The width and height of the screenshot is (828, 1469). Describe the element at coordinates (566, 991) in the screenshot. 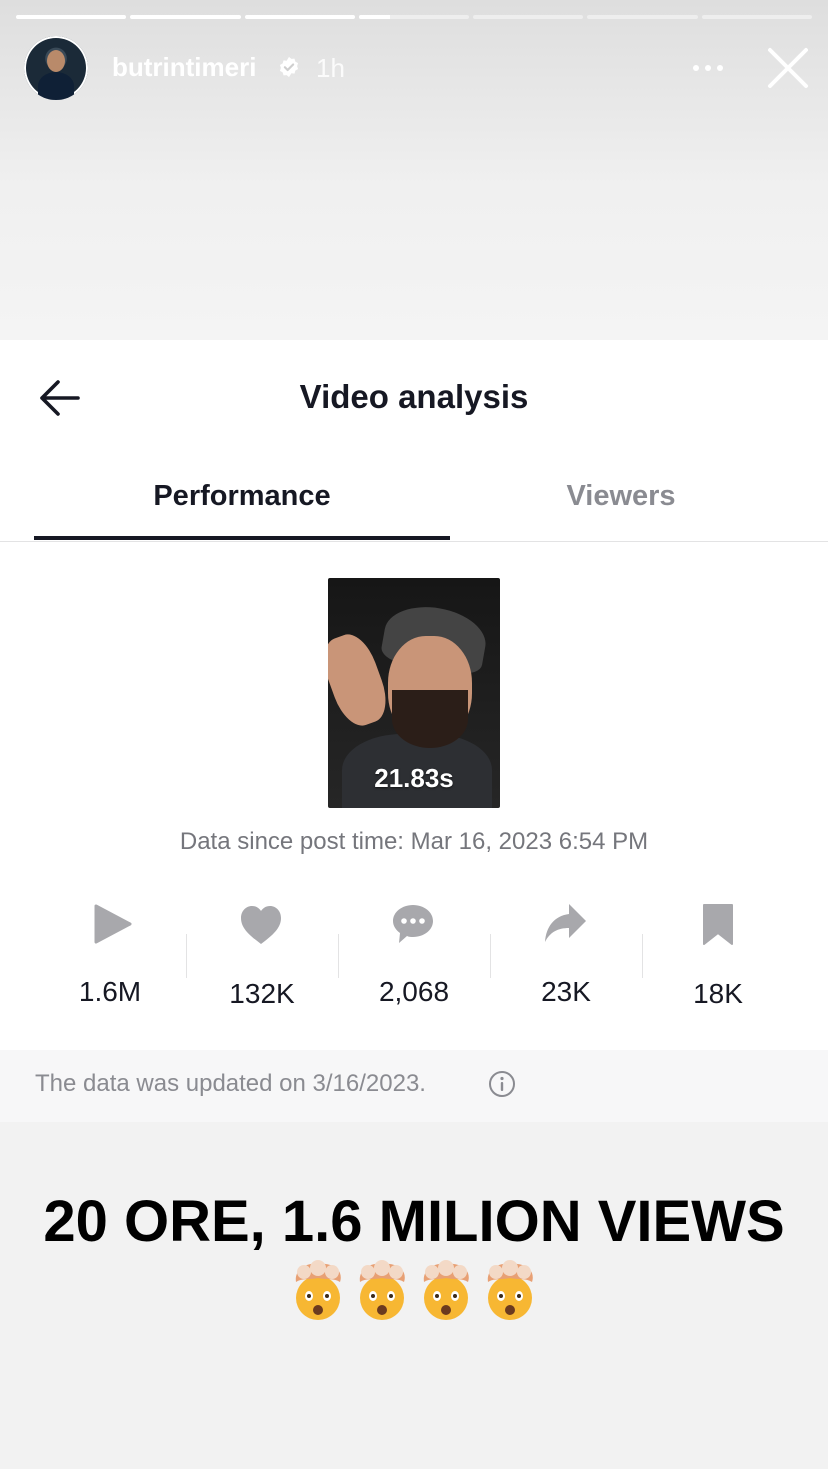

I see `shares-count: 23K` at that location.